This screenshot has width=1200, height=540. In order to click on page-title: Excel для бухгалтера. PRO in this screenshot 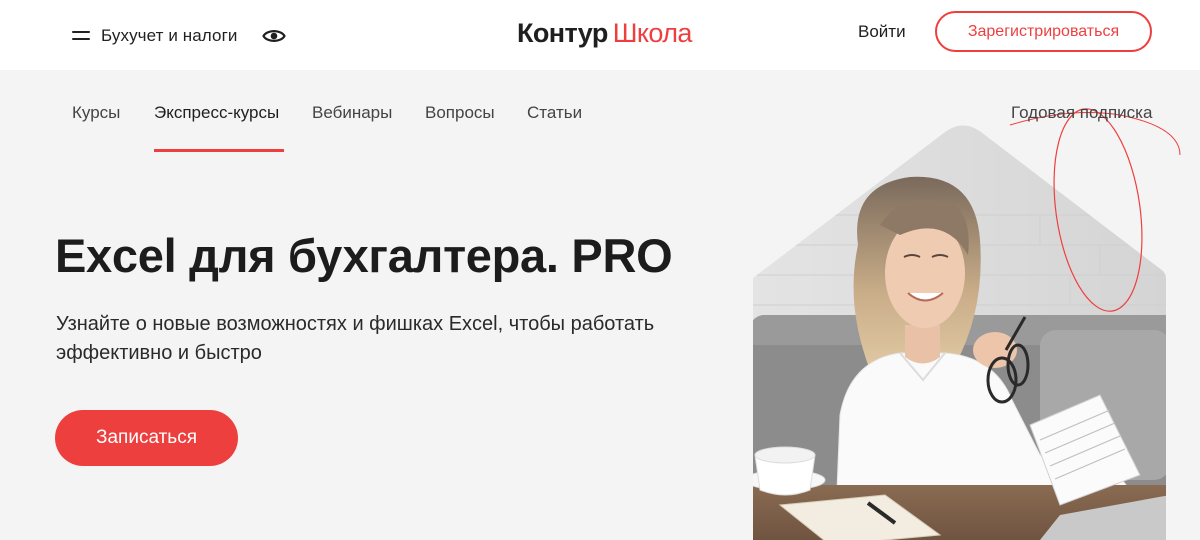, I will do `click(364, 255)`.